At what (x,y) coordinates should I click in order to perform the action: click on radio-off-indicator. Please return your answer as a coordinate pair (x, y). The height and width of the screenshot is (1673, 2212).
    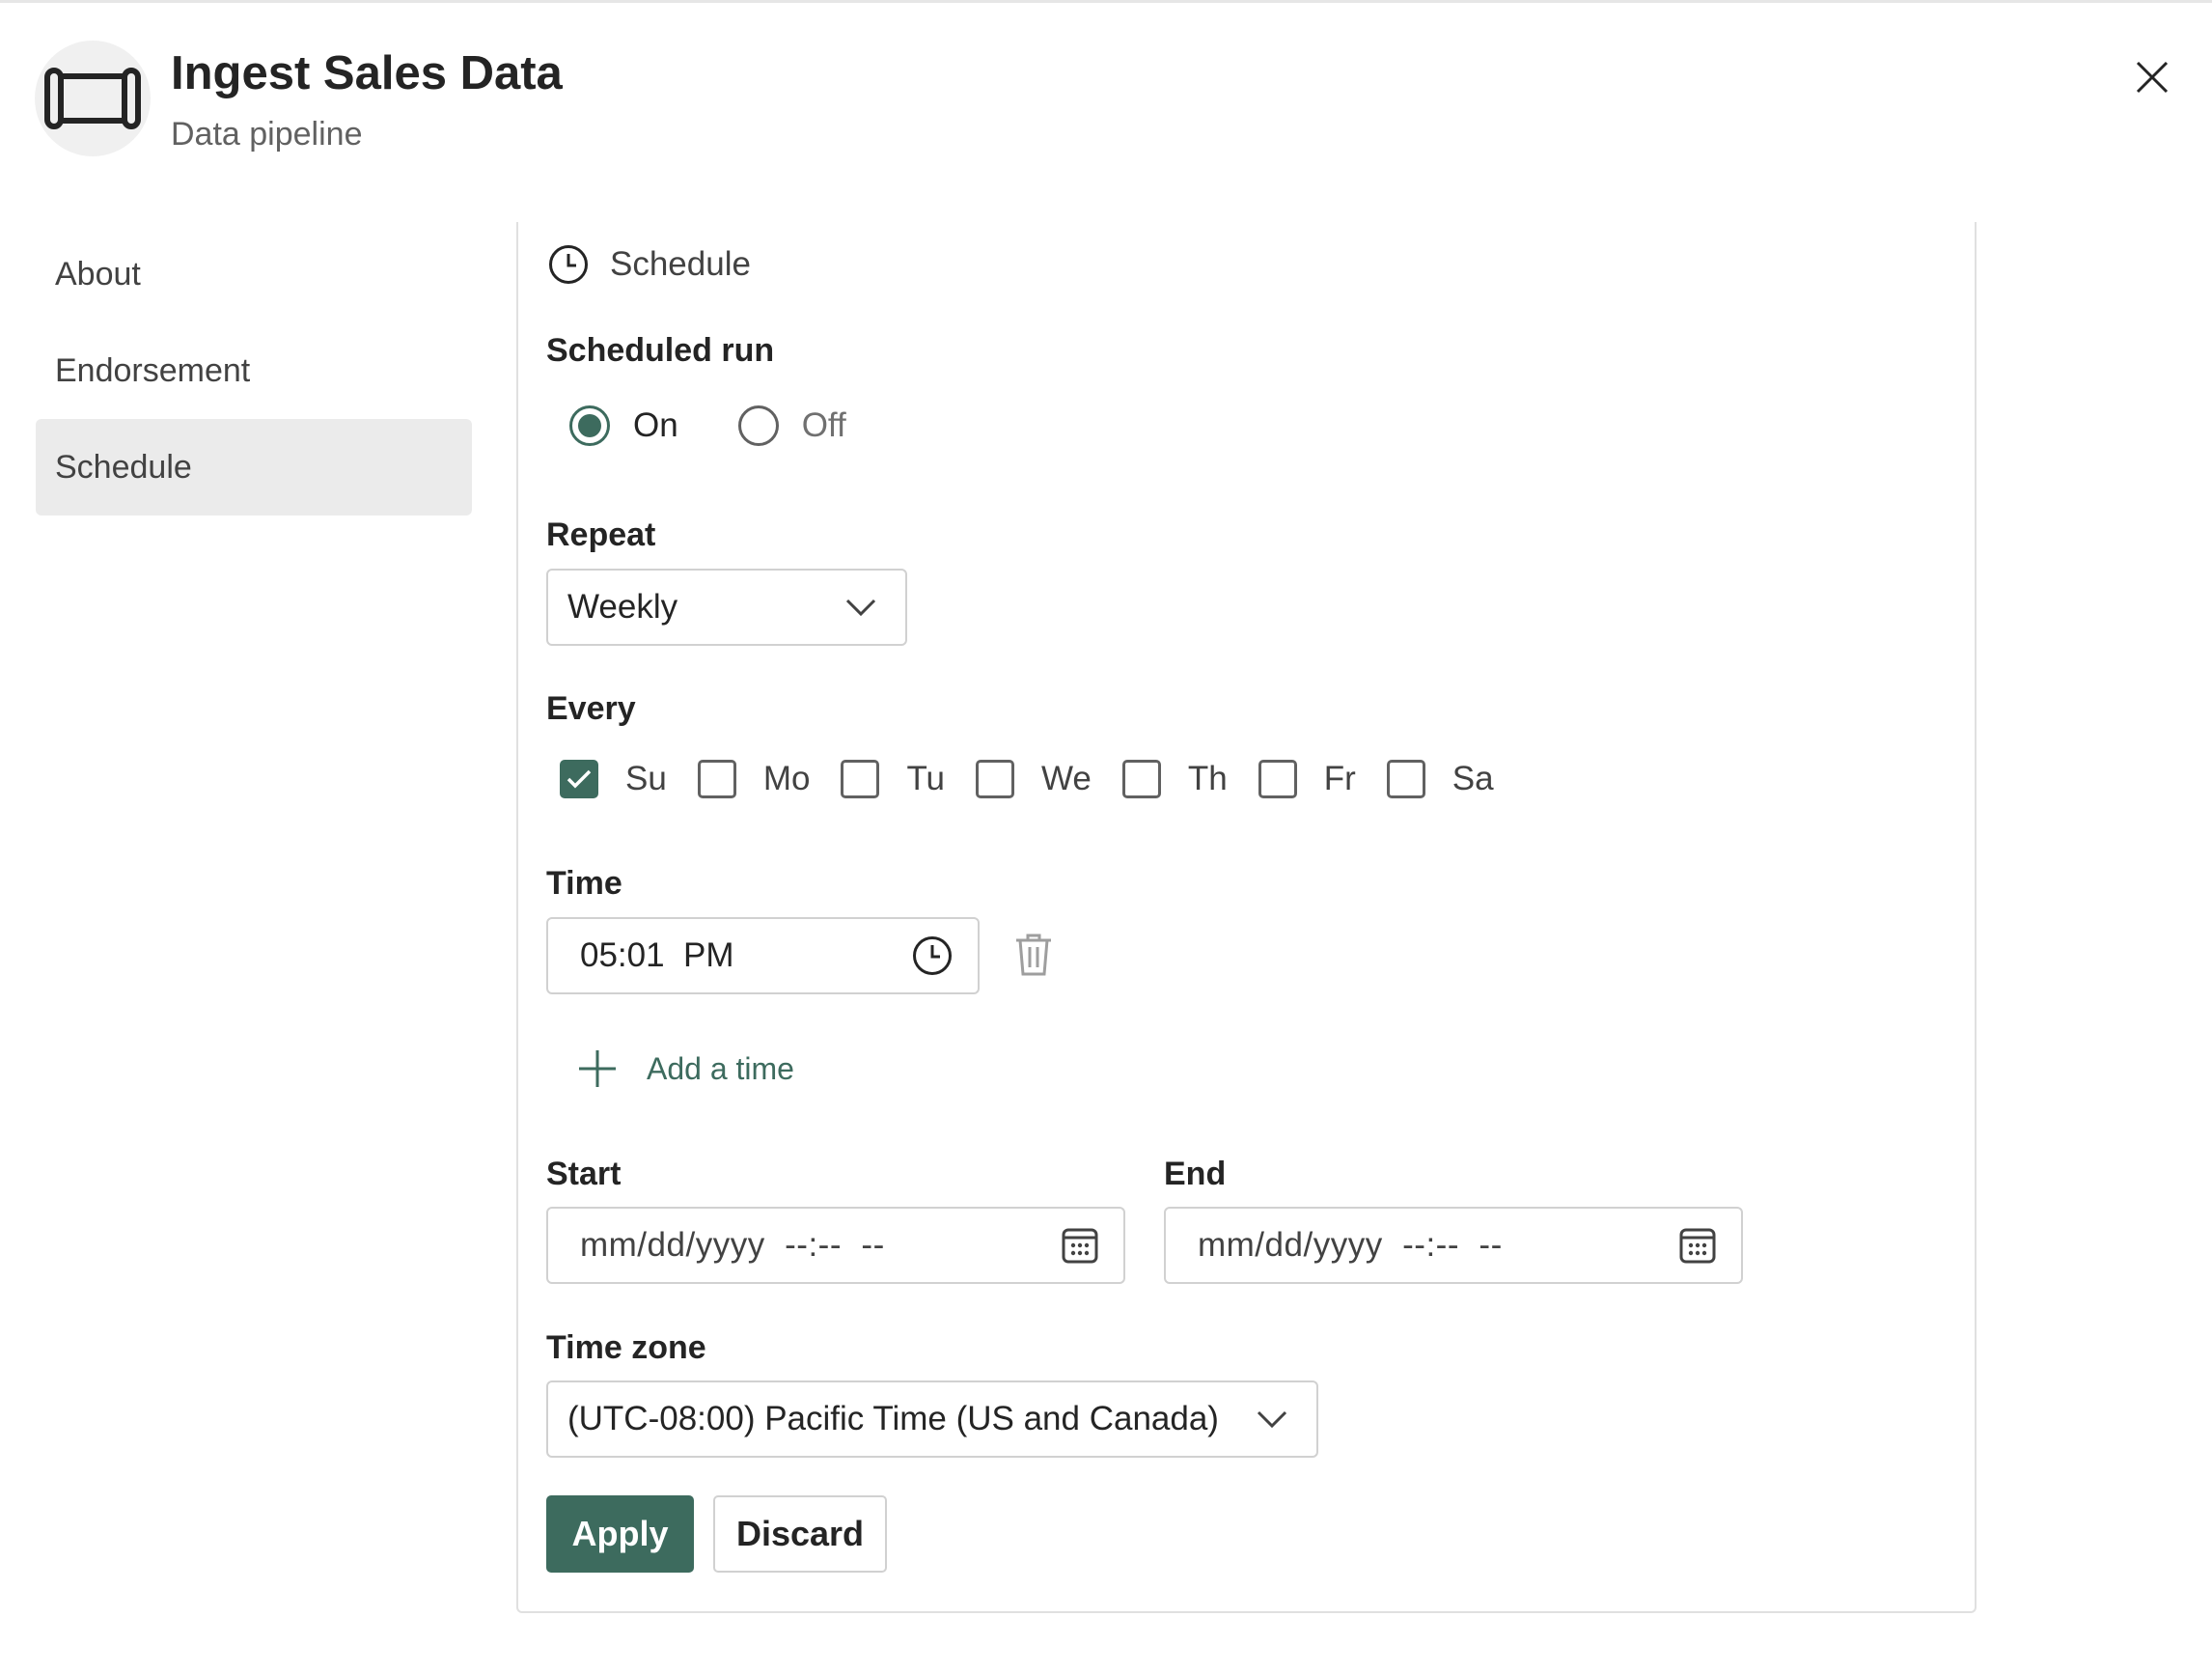
    Looking at the image, I should click on (758, 425).